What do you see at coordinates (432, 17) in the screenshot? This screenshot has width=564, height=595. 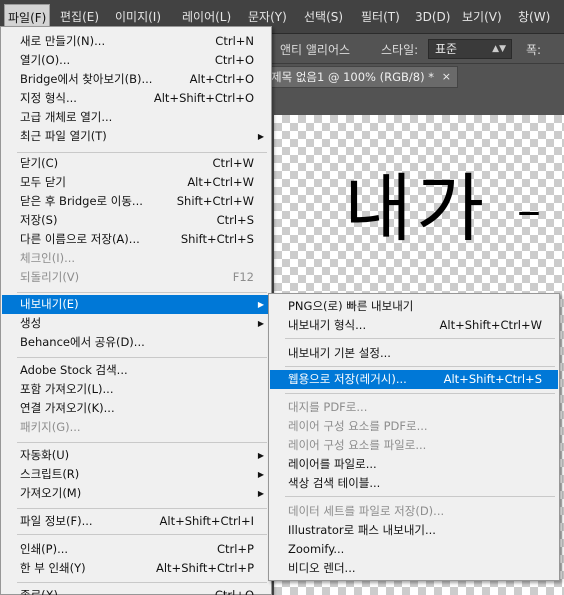 I see `menu-3d: 3D(D)` at bounding box center [432, 17].